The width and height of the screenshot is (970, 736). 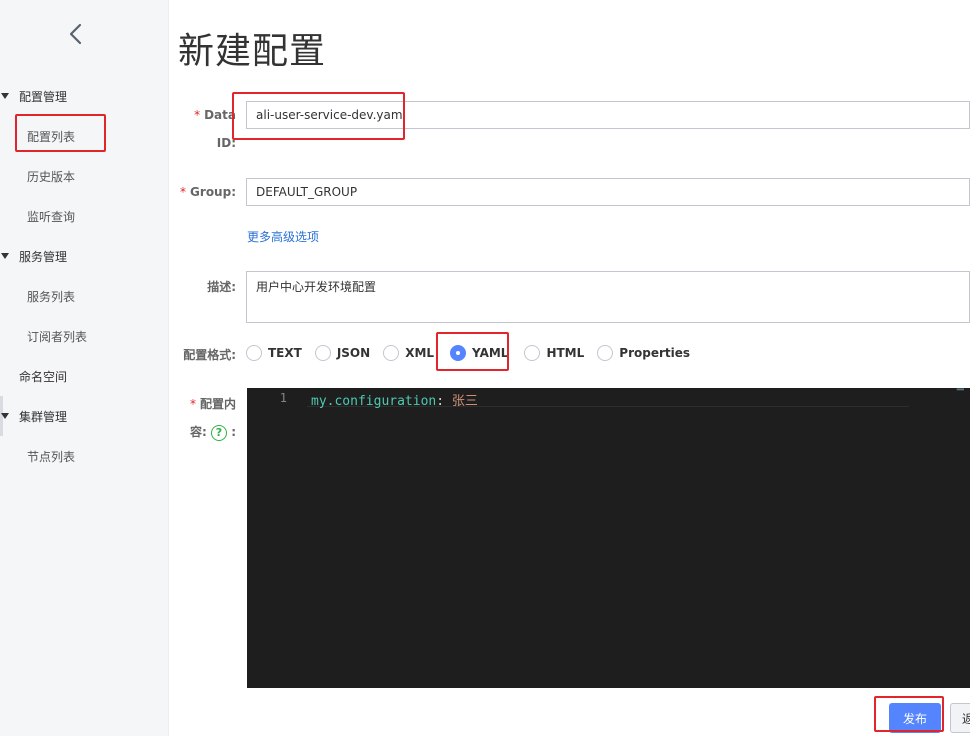 I want to click on data-id-label: * Data, so click(x=215, y=115).